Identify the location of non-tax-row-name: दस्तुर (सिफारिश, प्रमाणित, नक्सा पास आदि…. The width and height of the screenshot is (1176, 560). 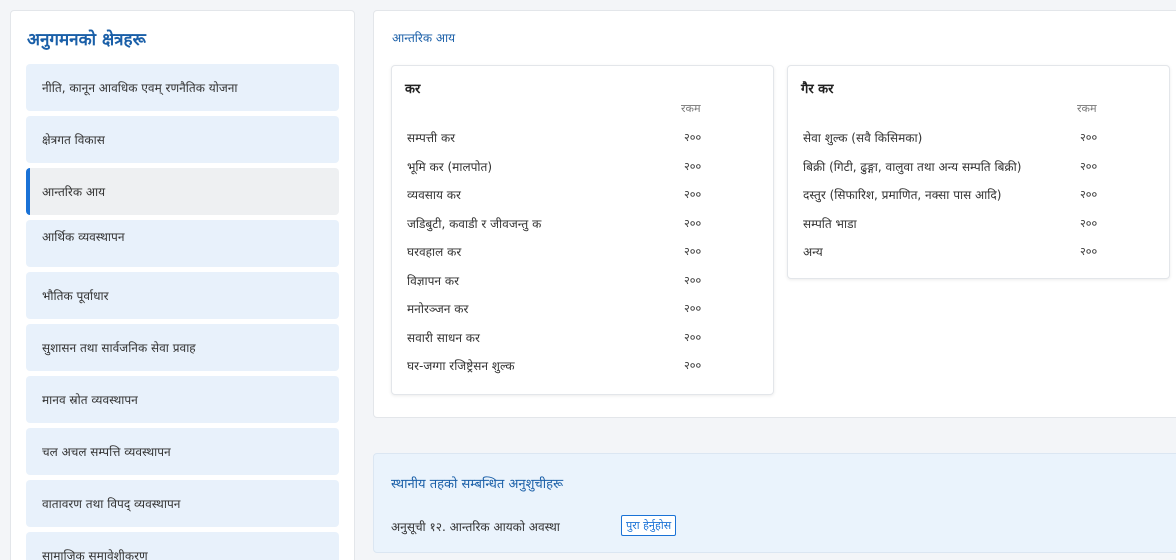
(902, 195).